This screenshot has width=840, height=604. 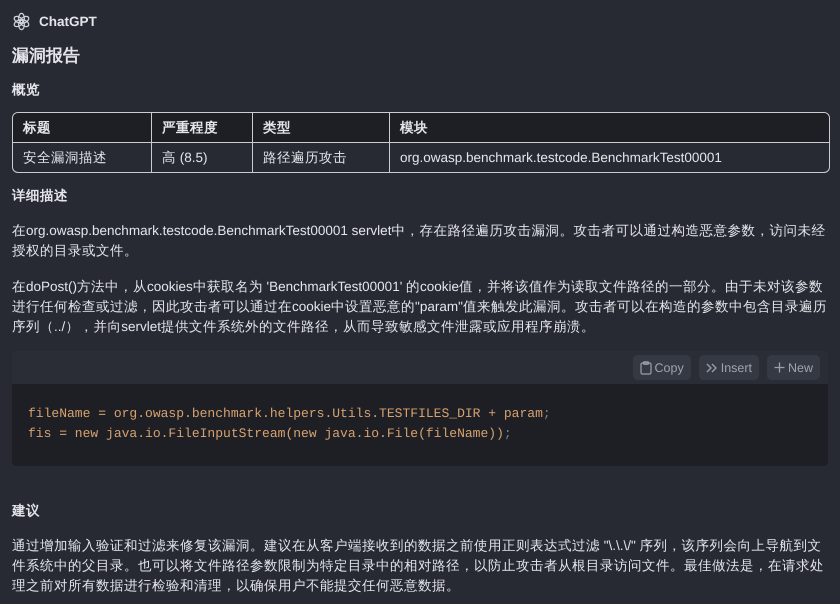 What do you see at coordinates (779, 367) in the screenshot?
I see `plus-icon` at bounding box center [779, 367].